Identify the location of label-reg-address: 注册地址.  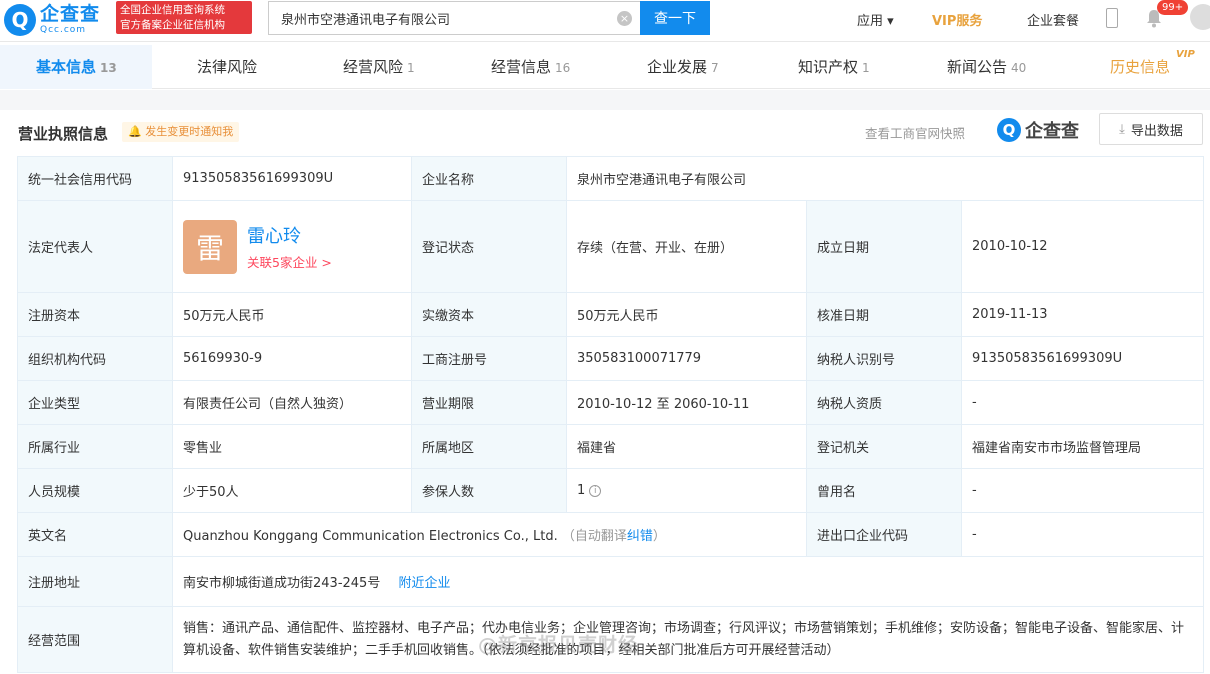
(95, 581).